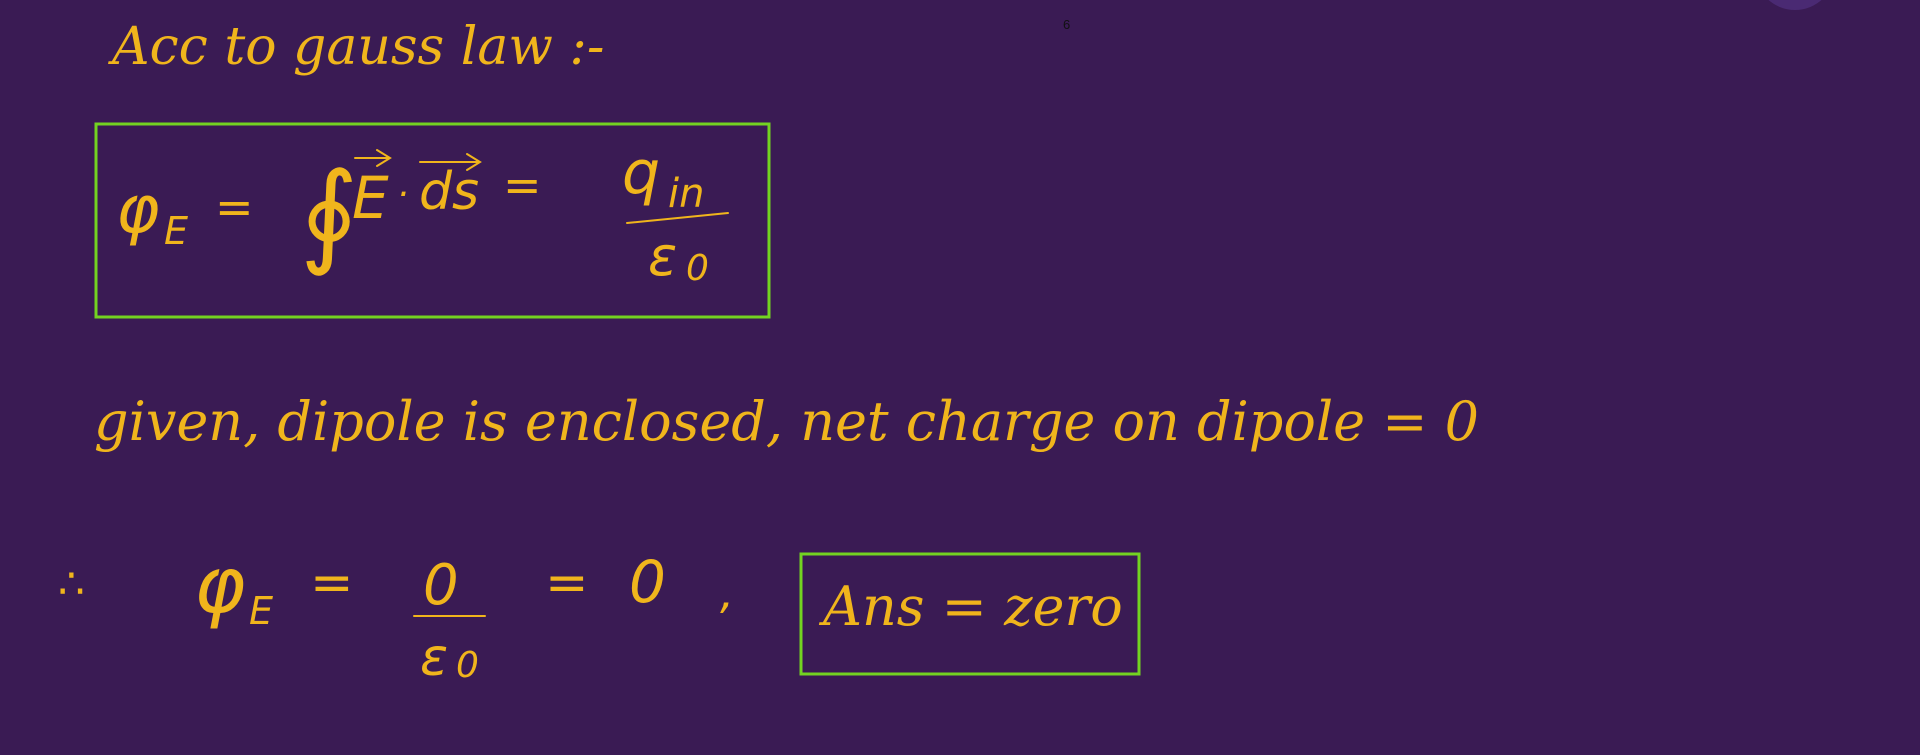  I want to click on equals-sign-4: =, so click(567, 583).